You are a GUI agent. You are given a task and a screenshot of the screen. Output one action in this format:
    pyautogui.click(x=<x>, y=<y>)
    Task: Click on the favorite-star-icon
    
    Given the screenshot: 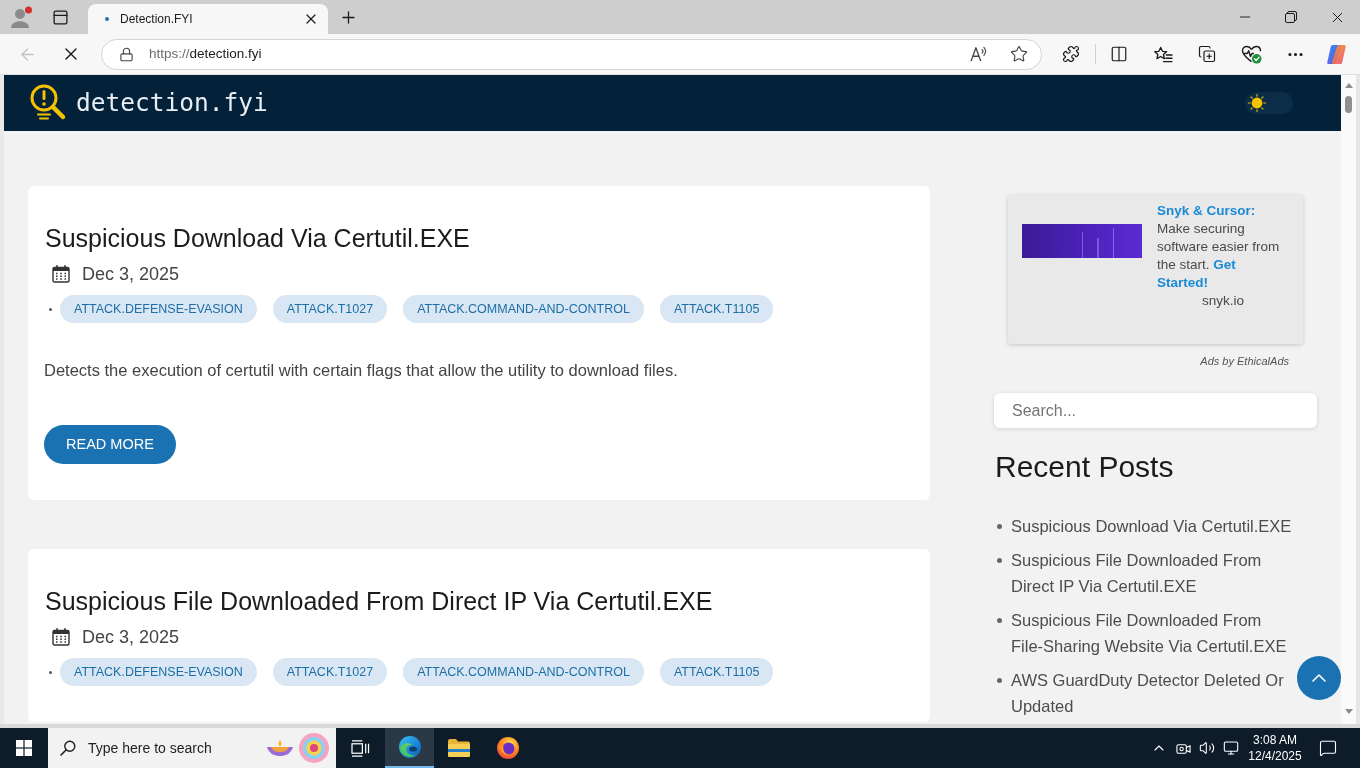 What is the action you would take?
    pyautogui.click(x=1019, y=54)
    